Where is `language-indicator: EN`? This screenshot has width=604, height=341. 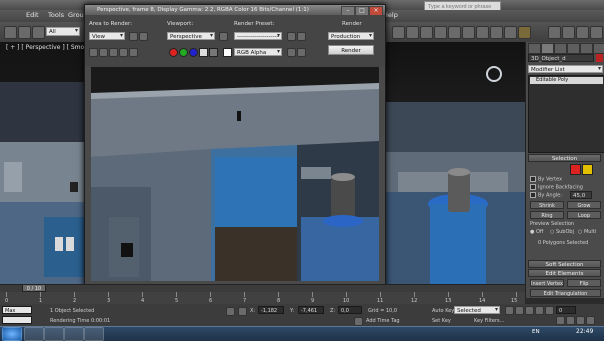
language-indicator: EN is located at coordinates (536, 332).